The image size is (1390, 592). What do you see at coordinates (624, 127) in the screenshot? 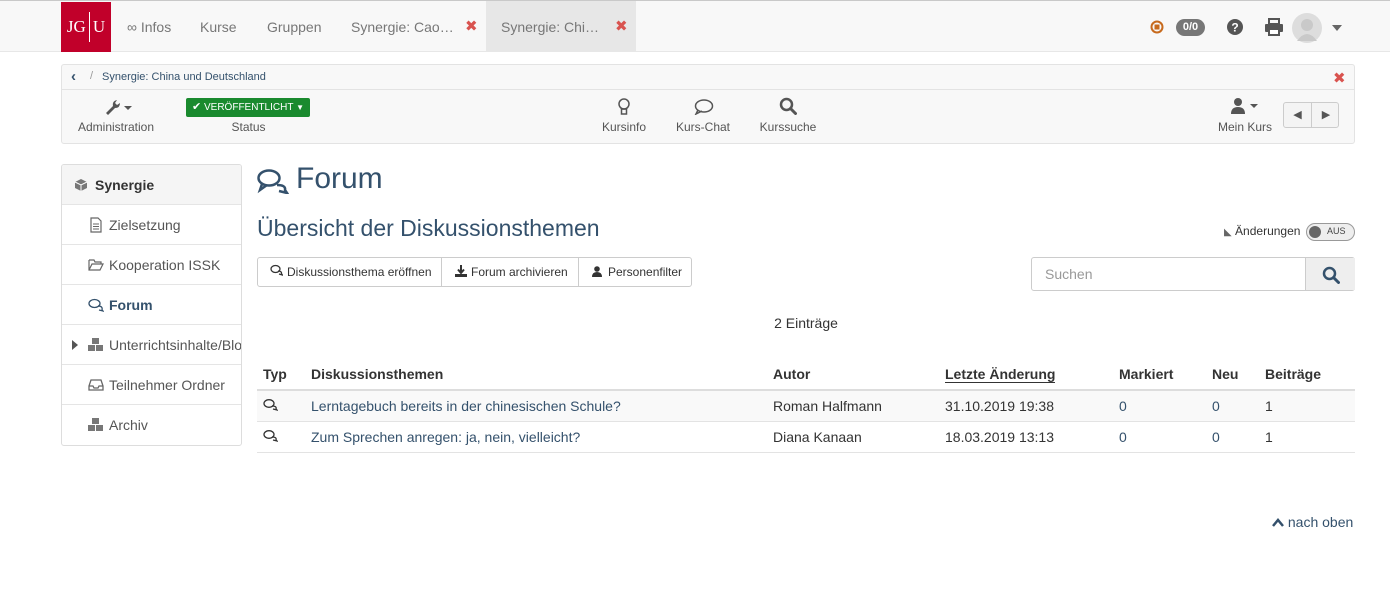
I see `kursinfo-label: Kursinfo` at bounding box center [624, 127].